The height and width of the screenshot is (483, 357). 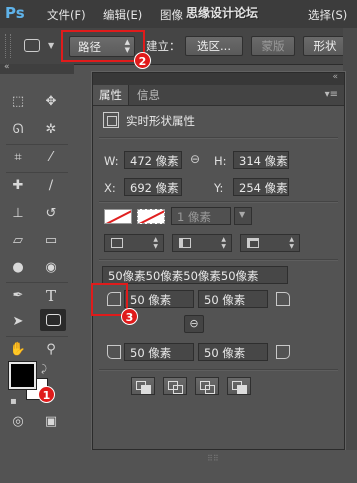 I want to click on bottom-dock-area: ⠿⠿, so click(x=178, y=466).